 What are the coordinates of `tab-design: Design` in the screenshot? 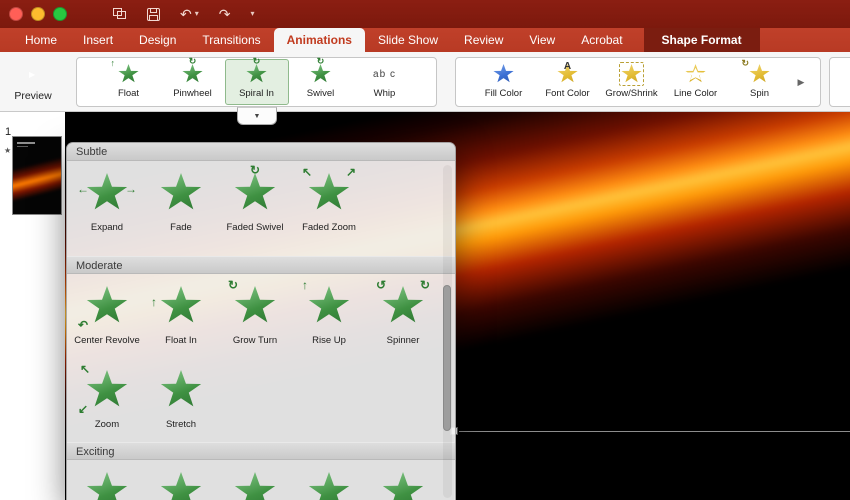 It's located at (157, 40).